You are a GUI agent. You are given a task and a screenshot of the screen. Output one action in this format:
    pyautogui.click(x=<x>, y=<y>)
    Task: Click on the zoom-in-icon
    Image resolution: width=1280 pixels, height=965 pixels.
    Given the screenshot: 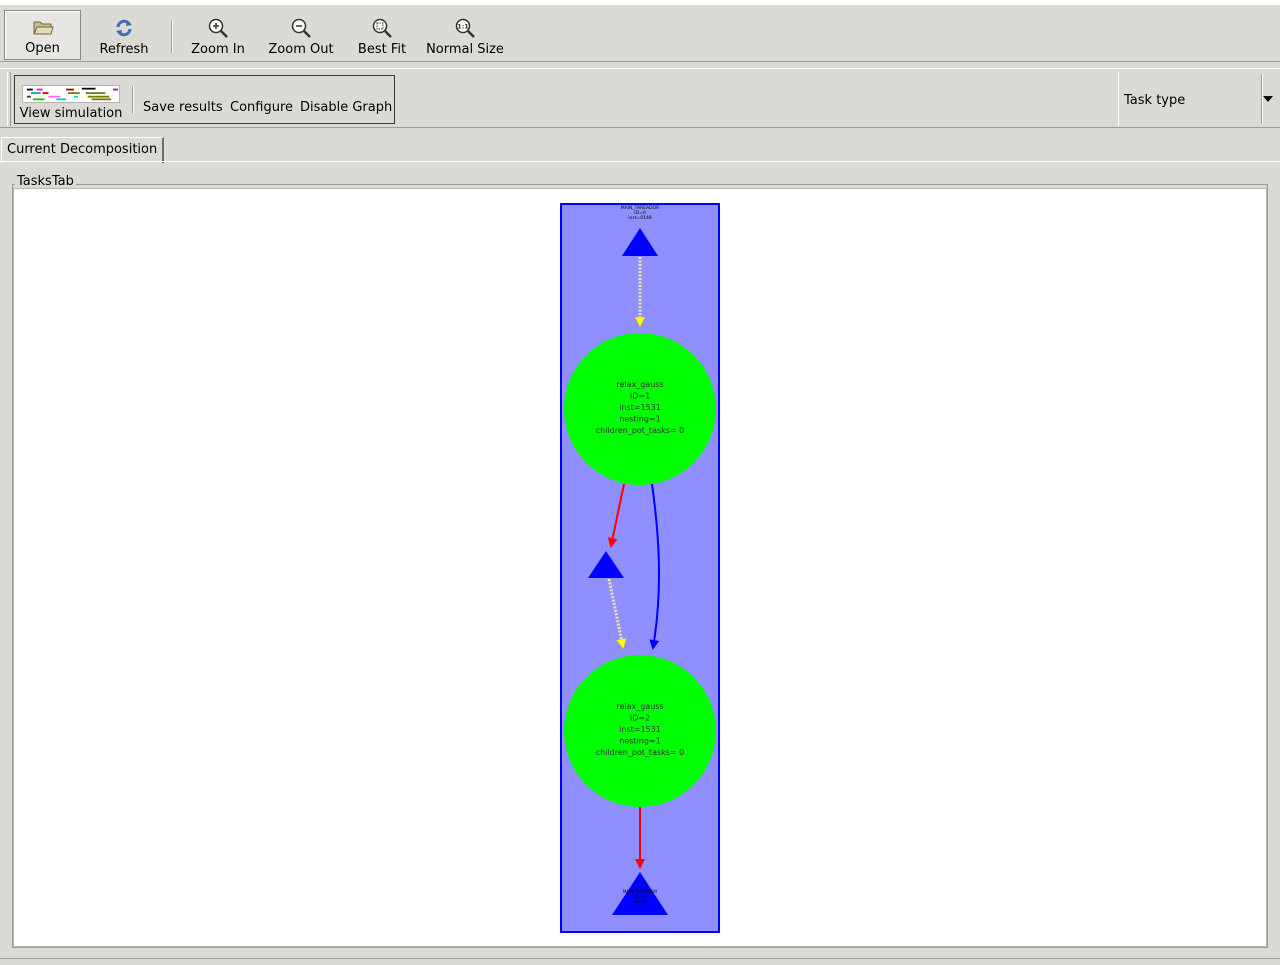 What is the action you would take?
    pyautogui.click(x=218, y=28)
    